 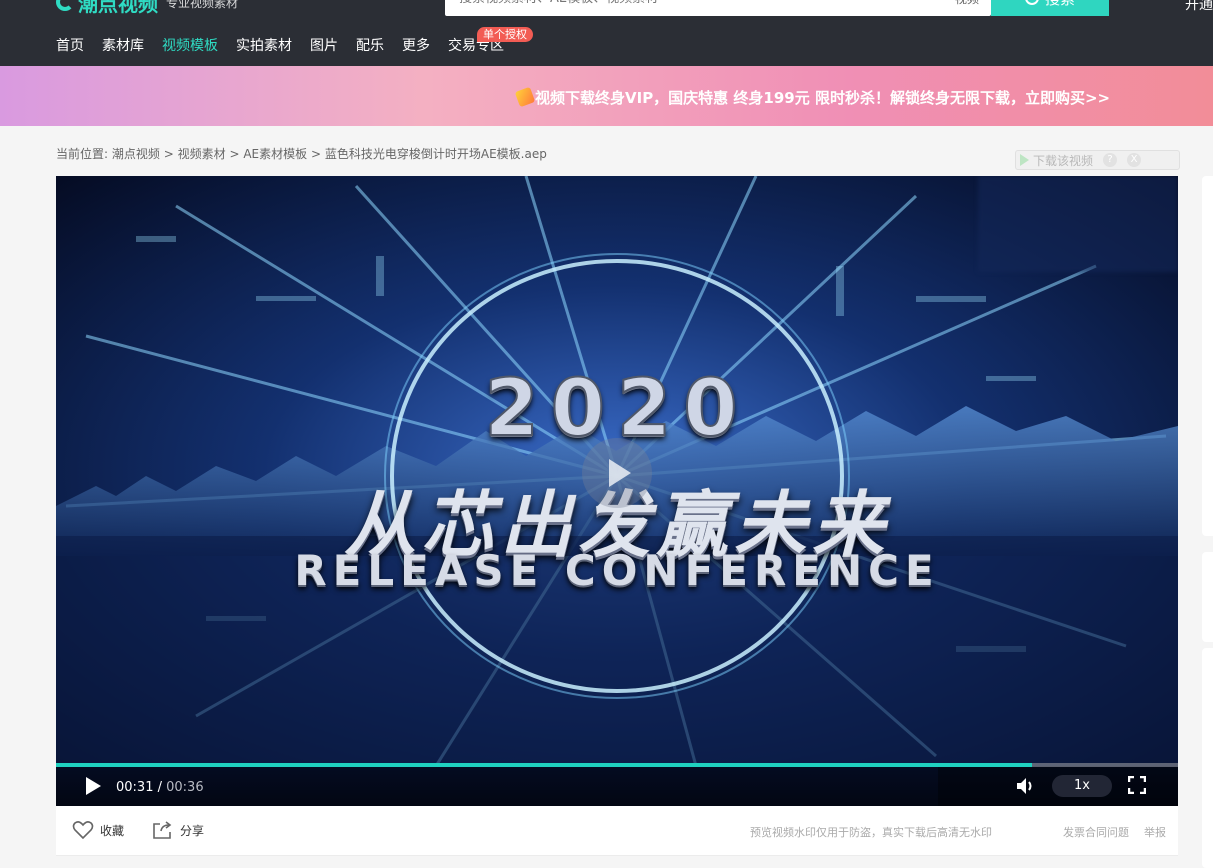 I want to click on search-button: 搜索, so click(x=1050, y=8).